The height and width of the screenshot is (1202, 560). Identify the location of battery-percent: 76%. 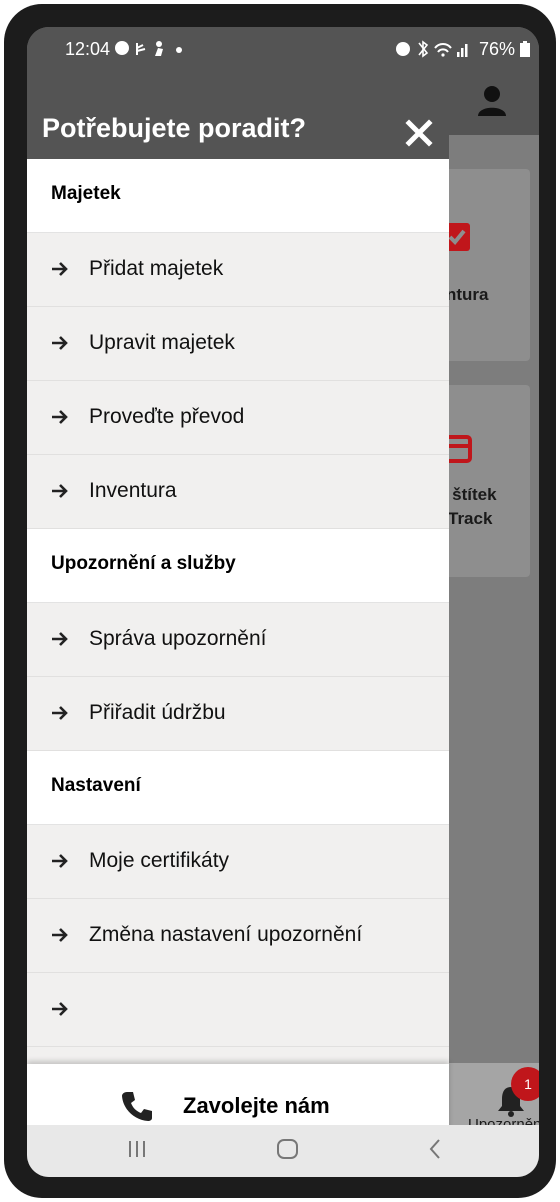
(497, 49).